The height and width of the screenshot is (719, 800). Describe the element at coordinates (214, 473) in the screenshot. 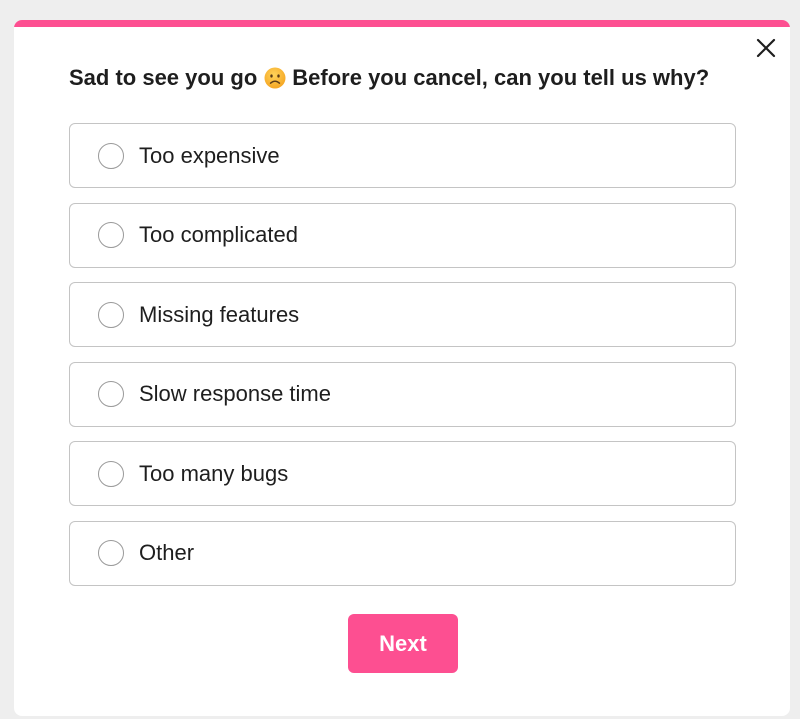

I see `option-label: Too many bugs` at that location.